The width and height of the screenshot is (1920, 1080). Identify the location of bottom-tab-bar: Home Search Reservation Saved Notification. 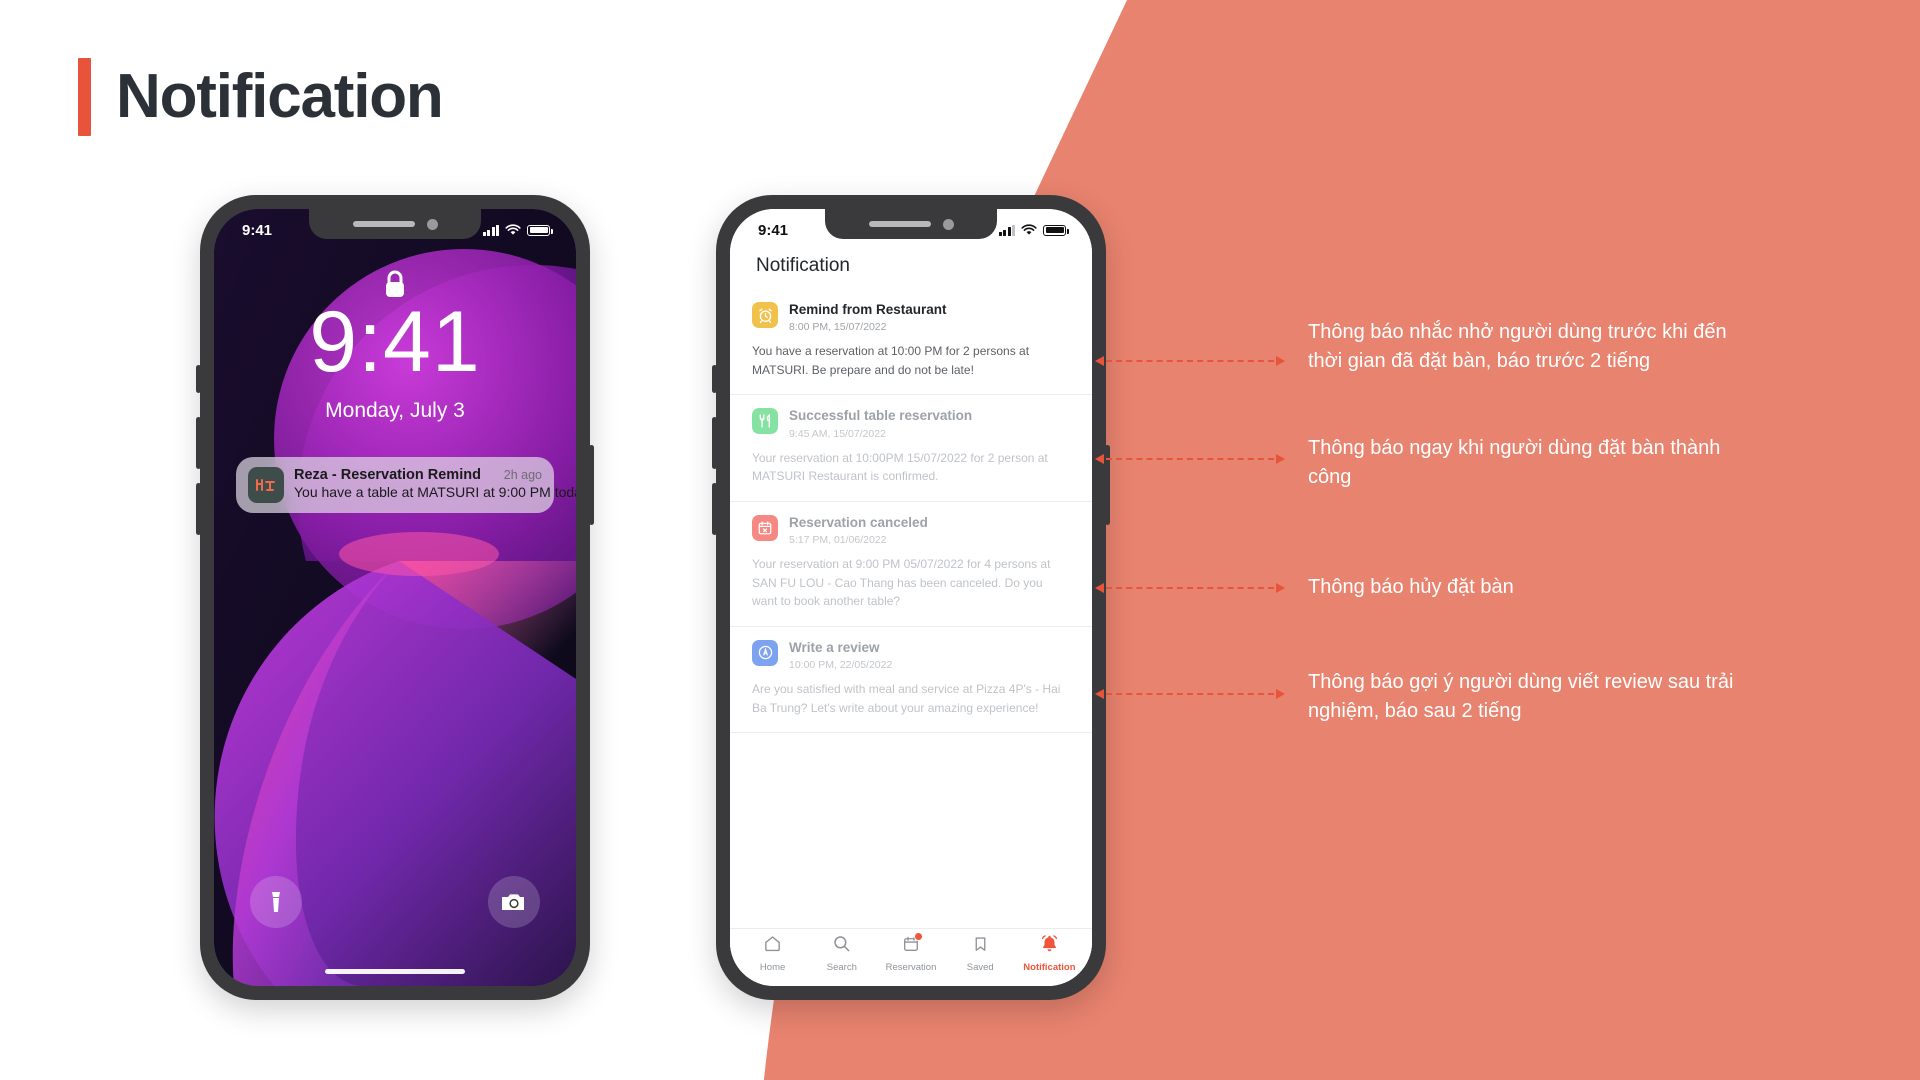
(911, 957).